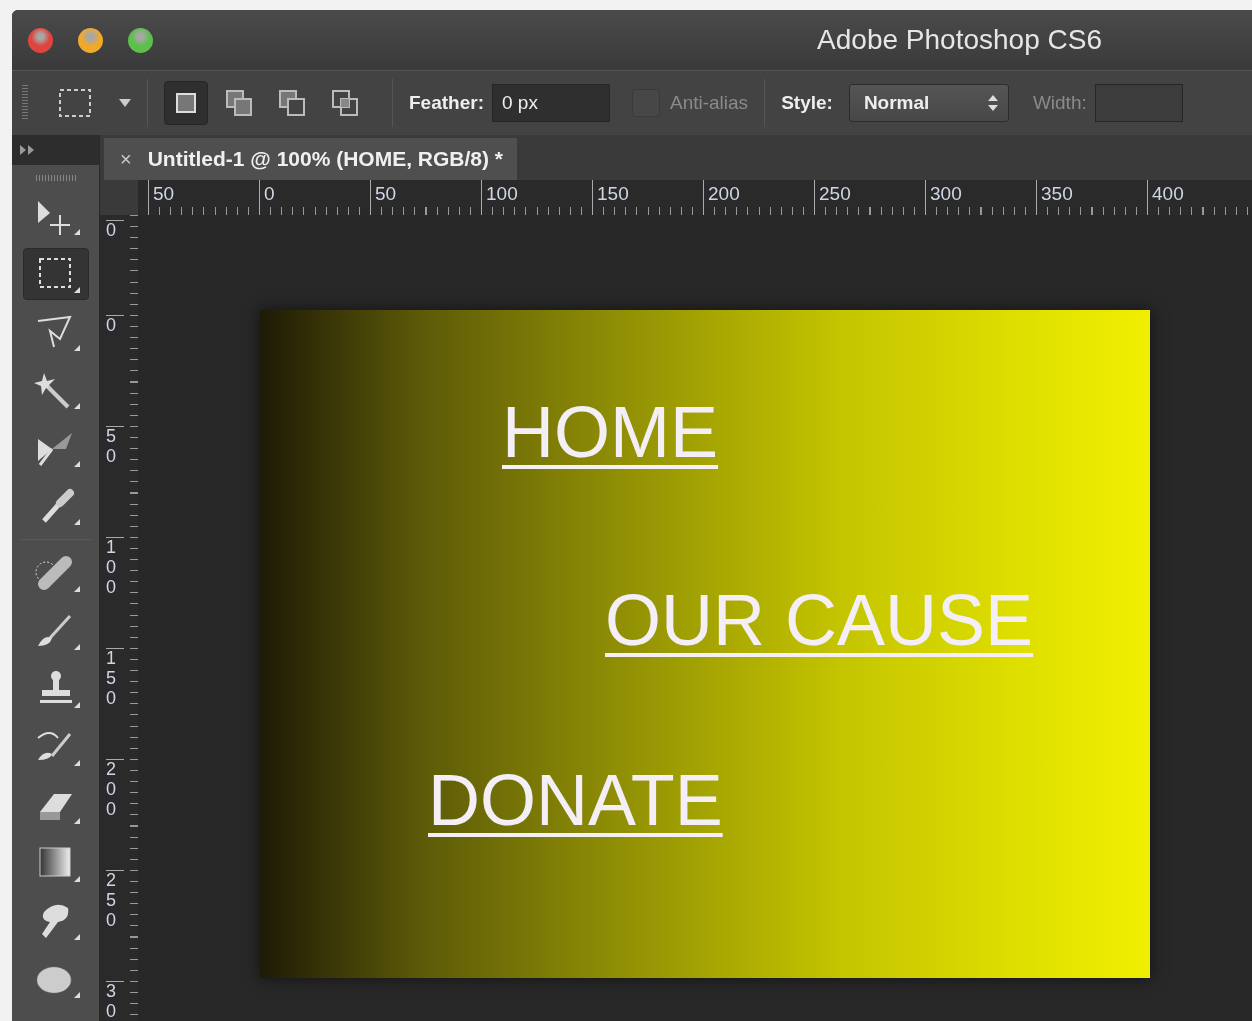  What do you see at coordinates (126, 159) in the screenshot?
I see `close-tab-button: ×` at bounding box center [126, 159].